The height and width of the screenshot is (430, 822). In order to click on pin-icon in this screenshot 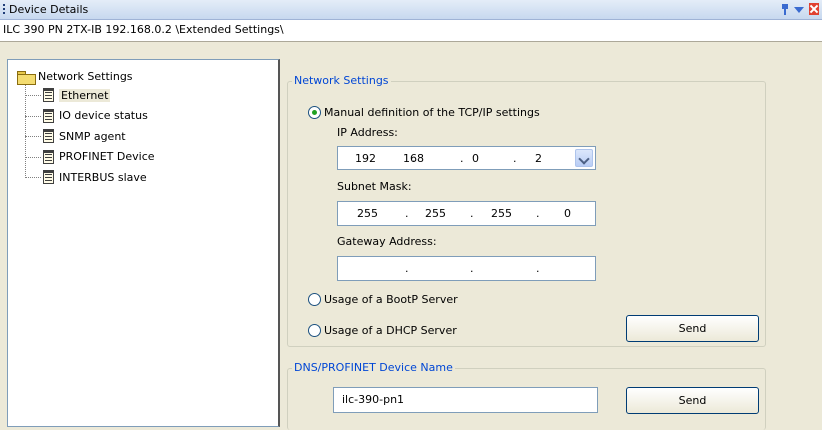, I will do `click(785, 9)`.